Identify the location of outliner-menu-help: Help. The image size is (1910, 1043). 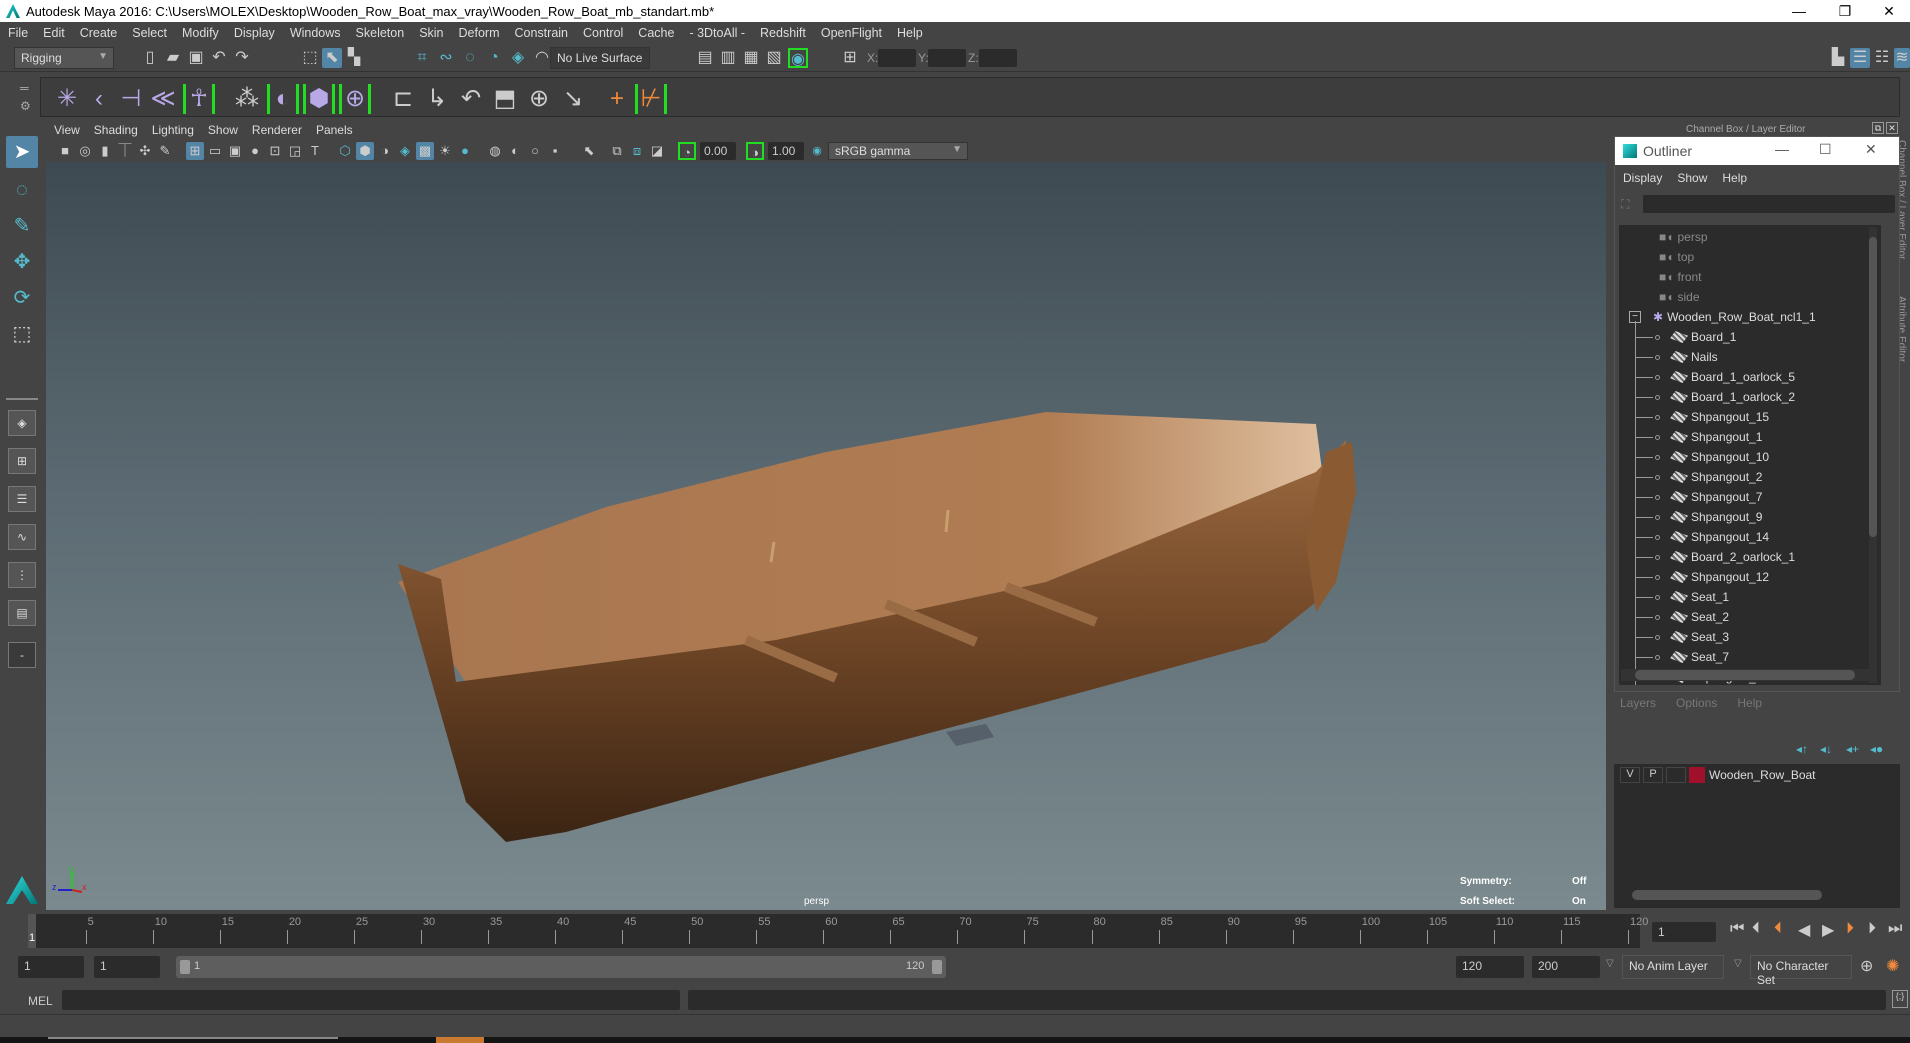
(1734, 178).